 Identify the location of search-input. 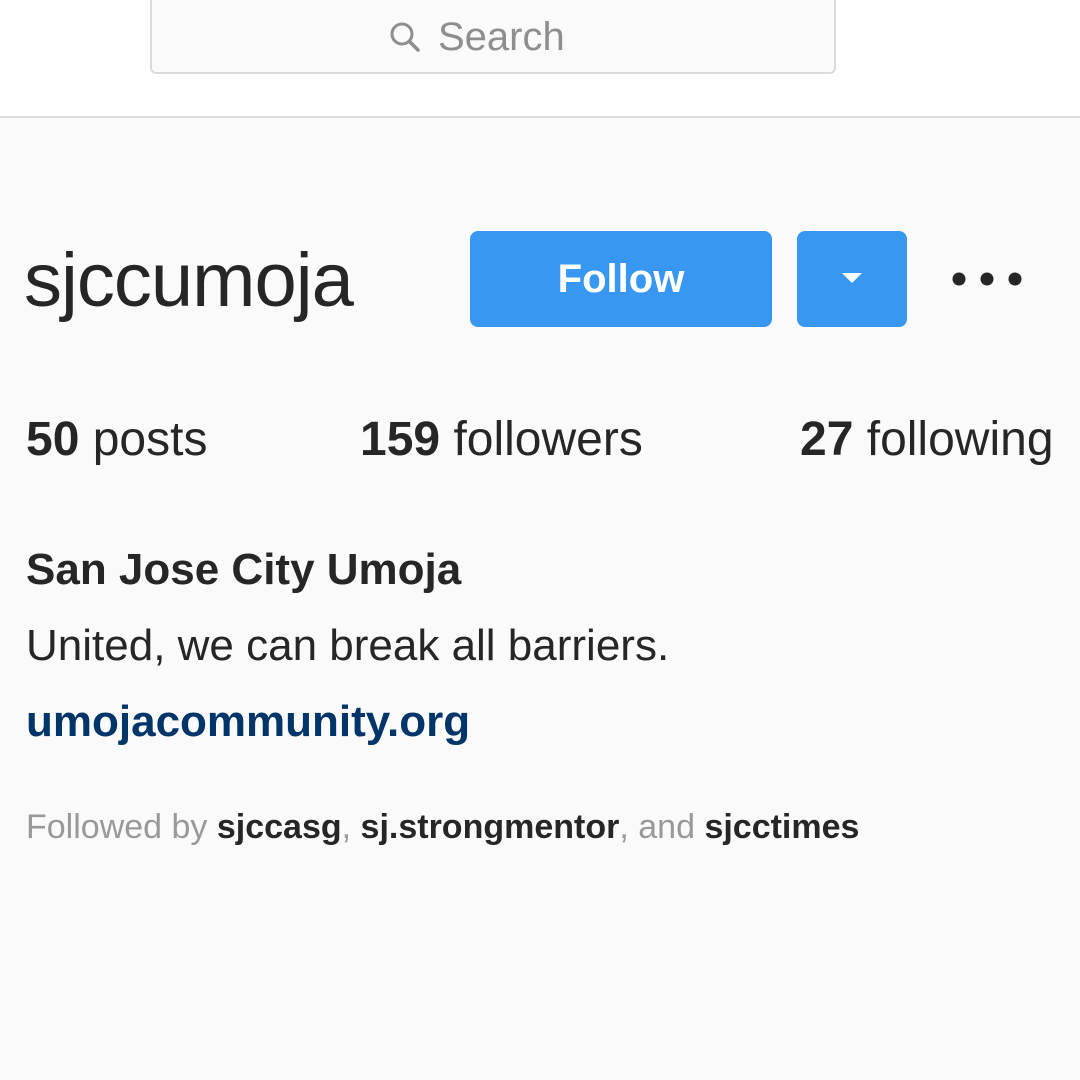
(518, 37).